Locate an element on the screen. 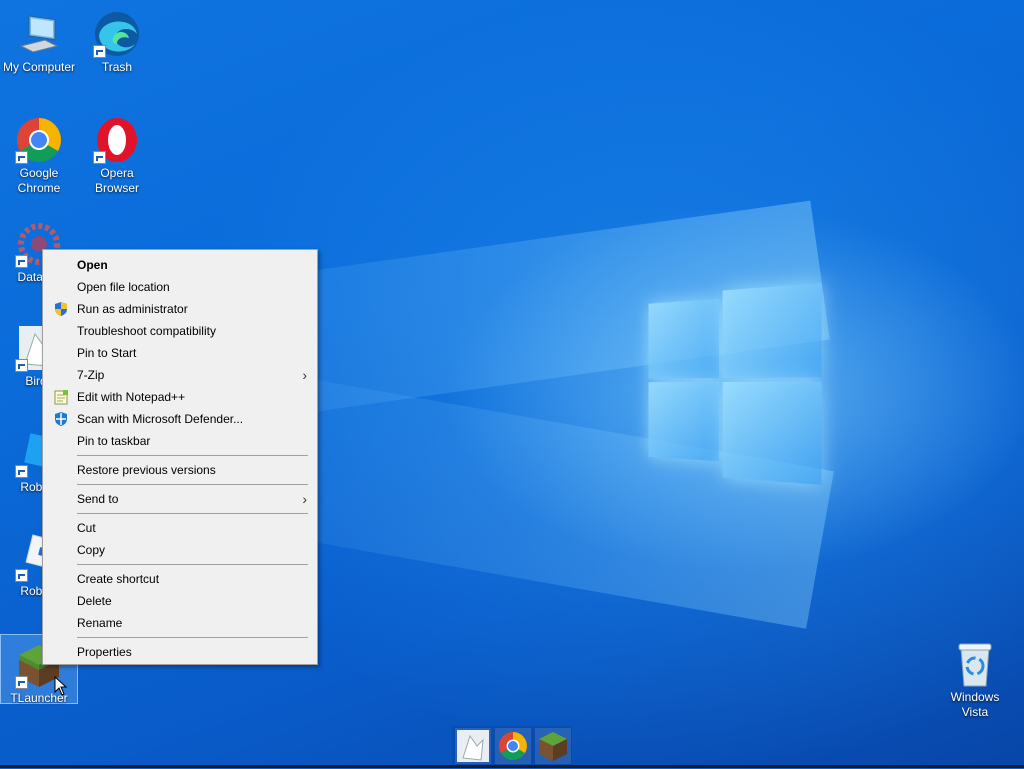  menu-item-pin-to-taskbar: Pin to taskbar is located at coordinates (180, 441).